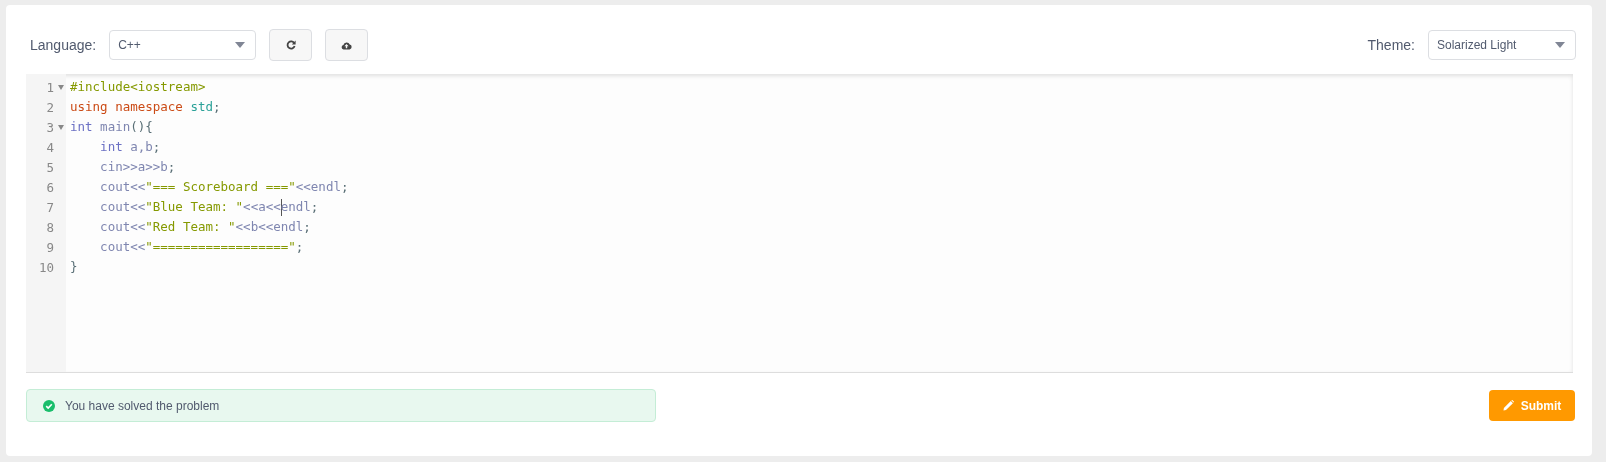 The width and height of the screenshot is (1606, 462). What do you see at coordinates (50, 147) in the screenshot?
I see `line-number: 4` at bounding box center [50, 147].